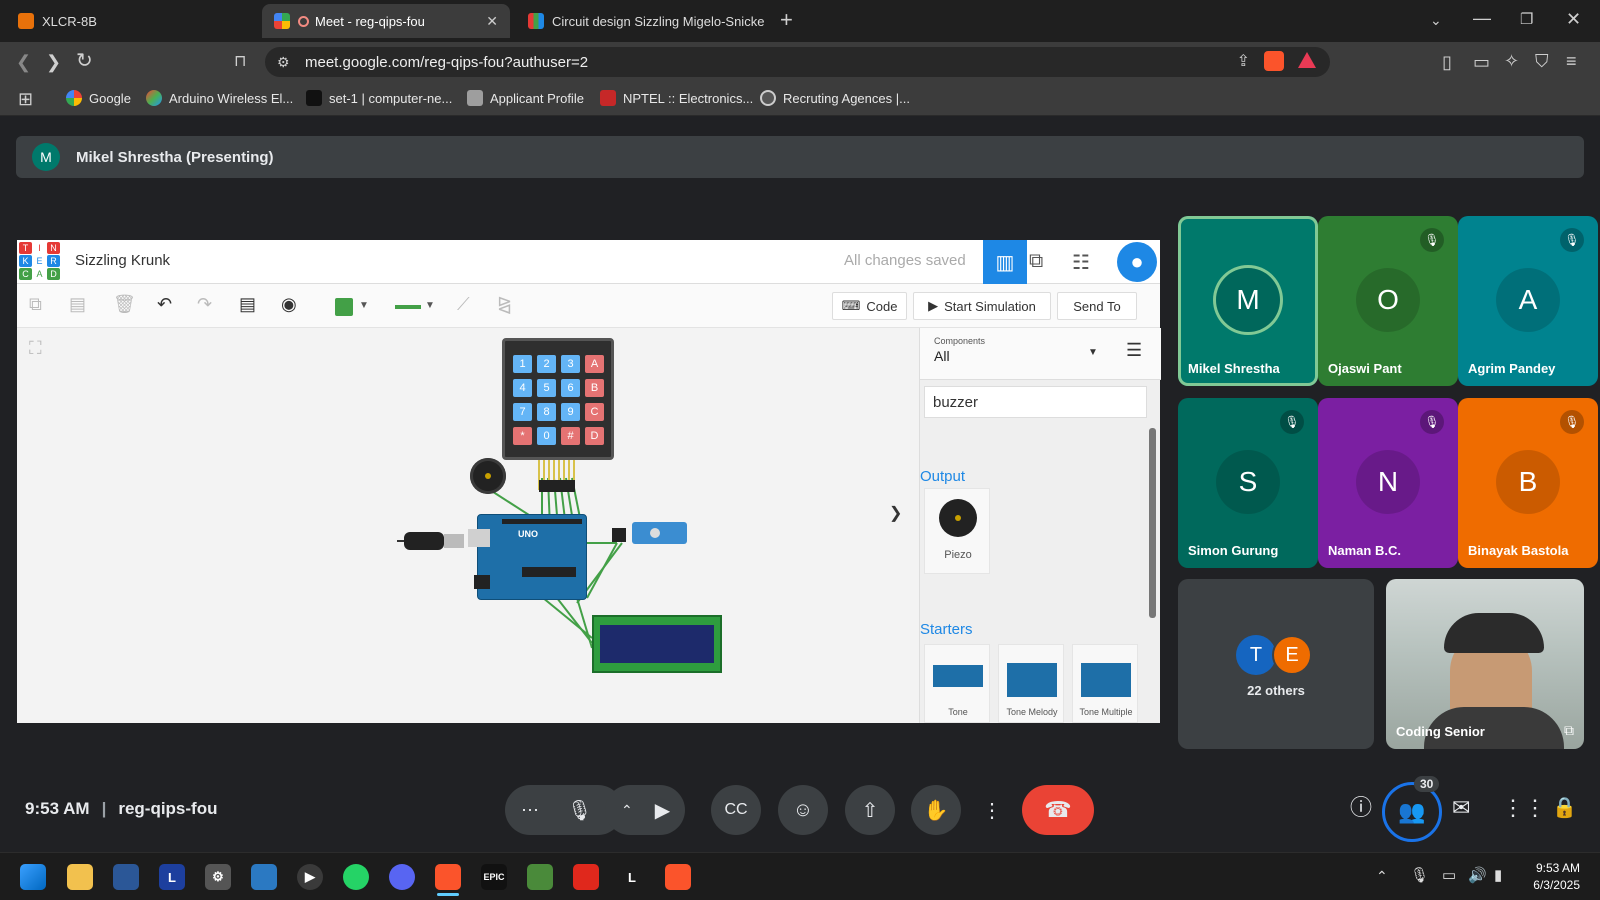 This screenshot has width=1600, height=900. Describe the element at coordinates (1382, 876) in the screenshot. I see `tray-chevron-icon: ⌃` at that location.